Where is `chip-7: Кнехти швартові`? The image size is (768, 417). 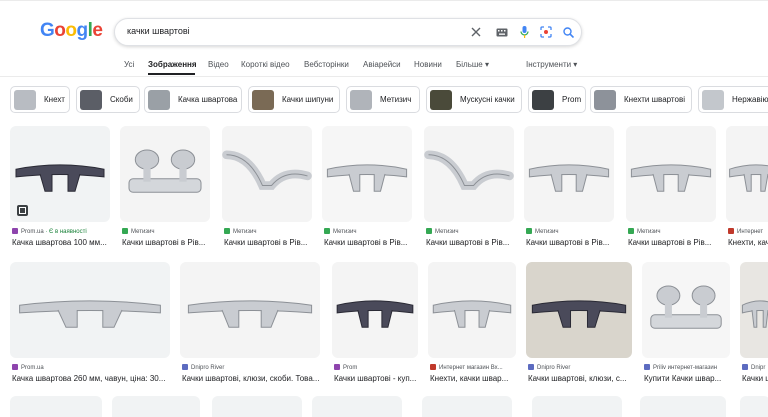
chip-7: Кнехти швартові is located at coordinates (641, 99).